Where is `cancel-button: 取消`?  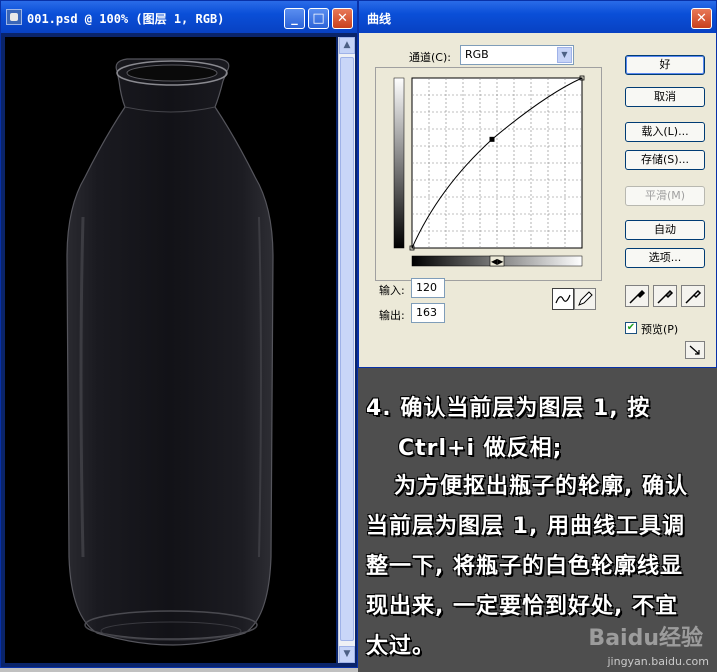
cancel-button: 取消 is located at coordinates (665, 97).